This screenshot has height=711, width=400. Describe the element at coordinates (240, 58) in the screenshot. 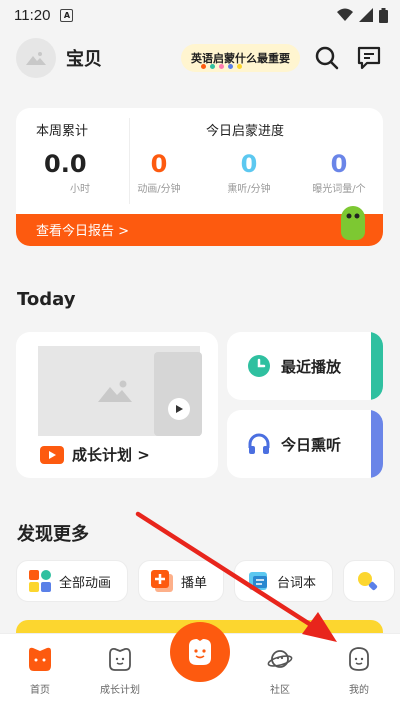

I see `promo-pill: 英语启蒙什么最重要` at that location.